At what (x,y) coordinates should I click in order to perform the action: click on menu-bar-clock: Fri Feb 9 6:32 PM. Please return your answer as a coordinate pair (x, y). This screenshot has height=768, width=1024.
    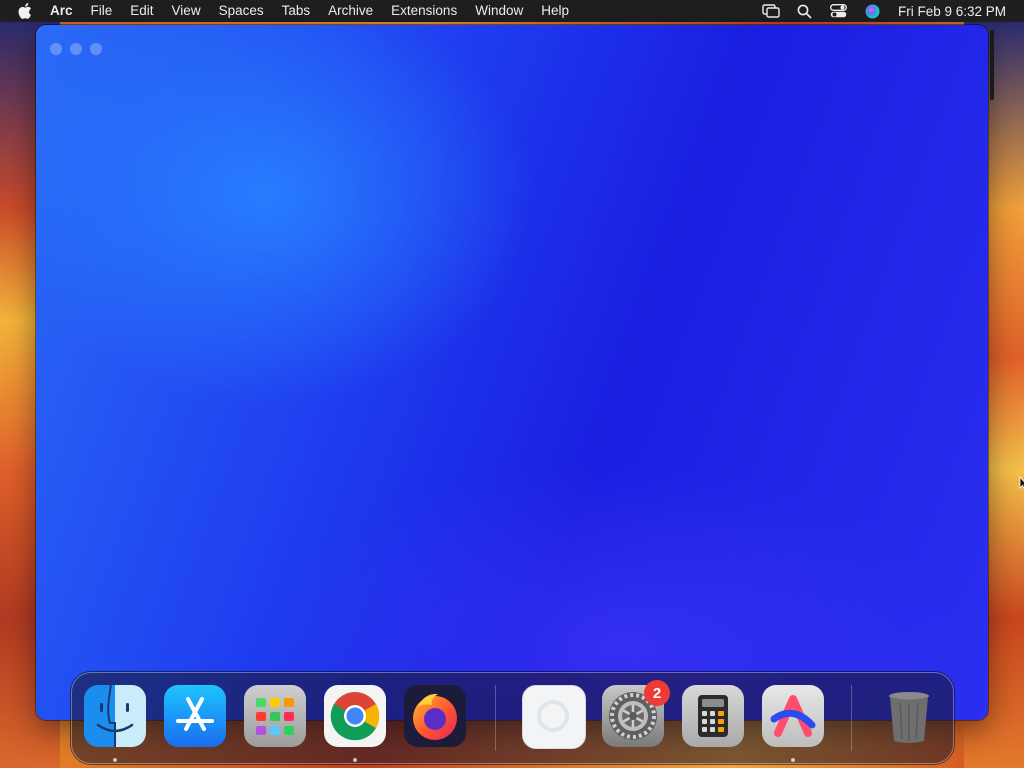
    Looking at the image, I should click on (952, 11).